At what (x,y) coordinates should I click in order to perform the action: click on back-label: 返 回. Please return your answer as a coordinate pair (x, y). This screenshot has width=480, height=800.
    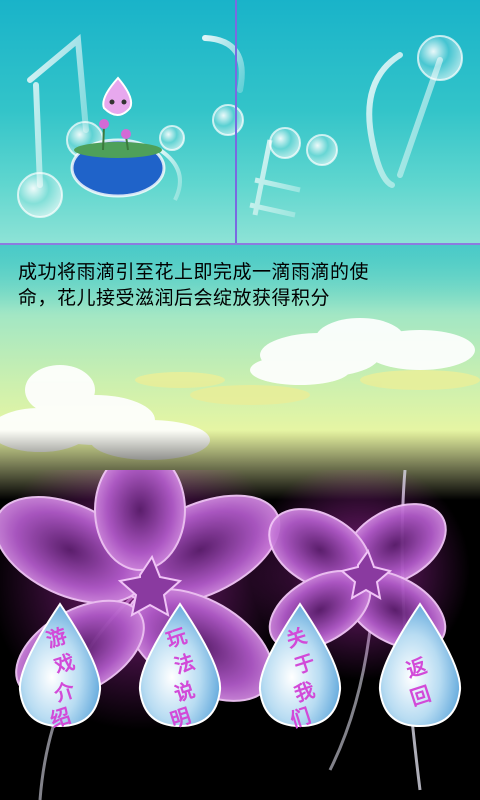
    Looking at the image, I should click on (420, 665).